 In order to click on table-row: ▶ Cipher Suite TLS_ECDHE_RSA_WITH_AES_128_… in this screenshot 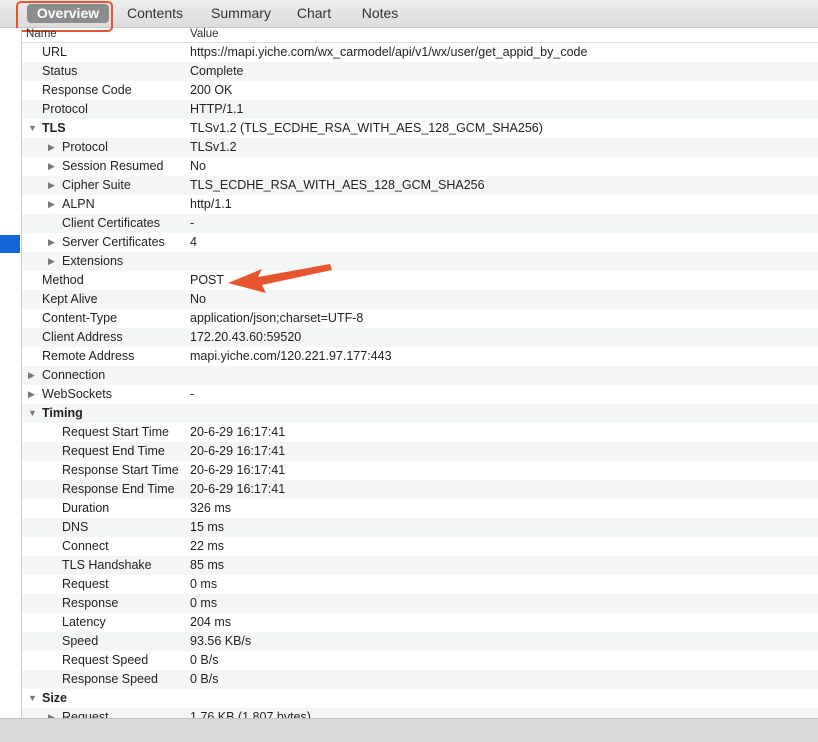, I will do `click(420, 185)`.